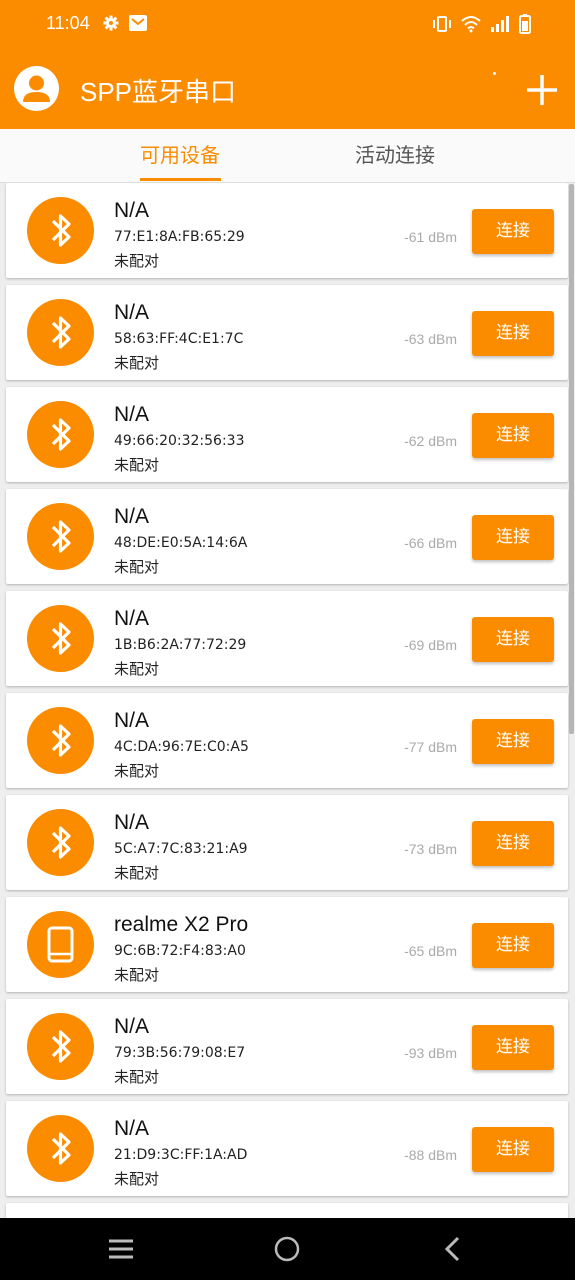 The image size is (575, 1280). I want to click on device-rssi: -61 dBm, so click(430, 237).